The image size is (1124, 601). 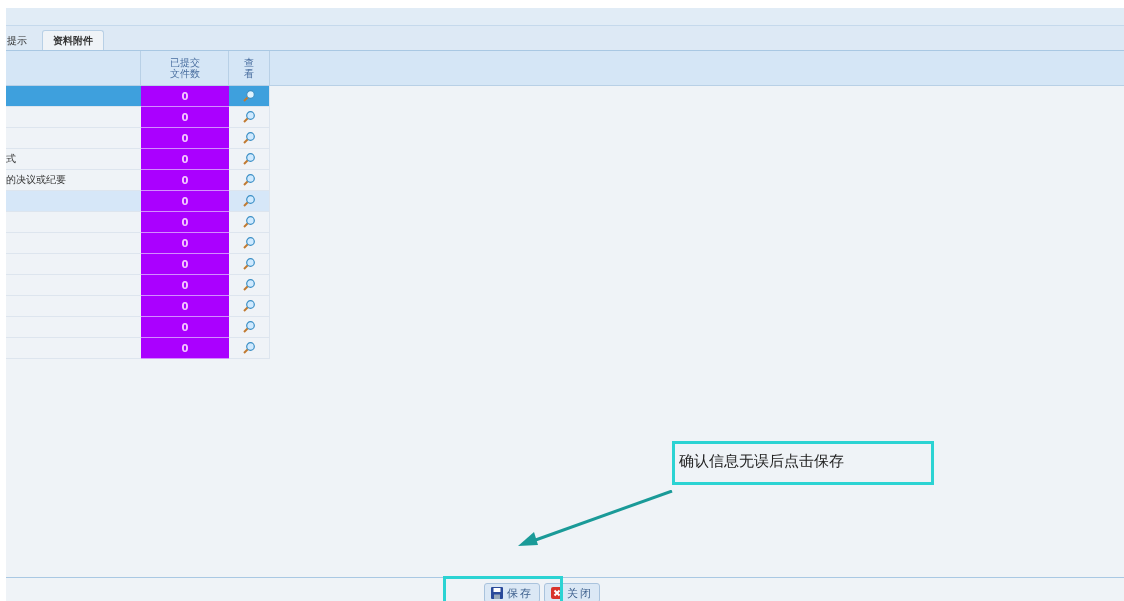 I want to click on tab: 资料附件, so click(x=73, y=40).